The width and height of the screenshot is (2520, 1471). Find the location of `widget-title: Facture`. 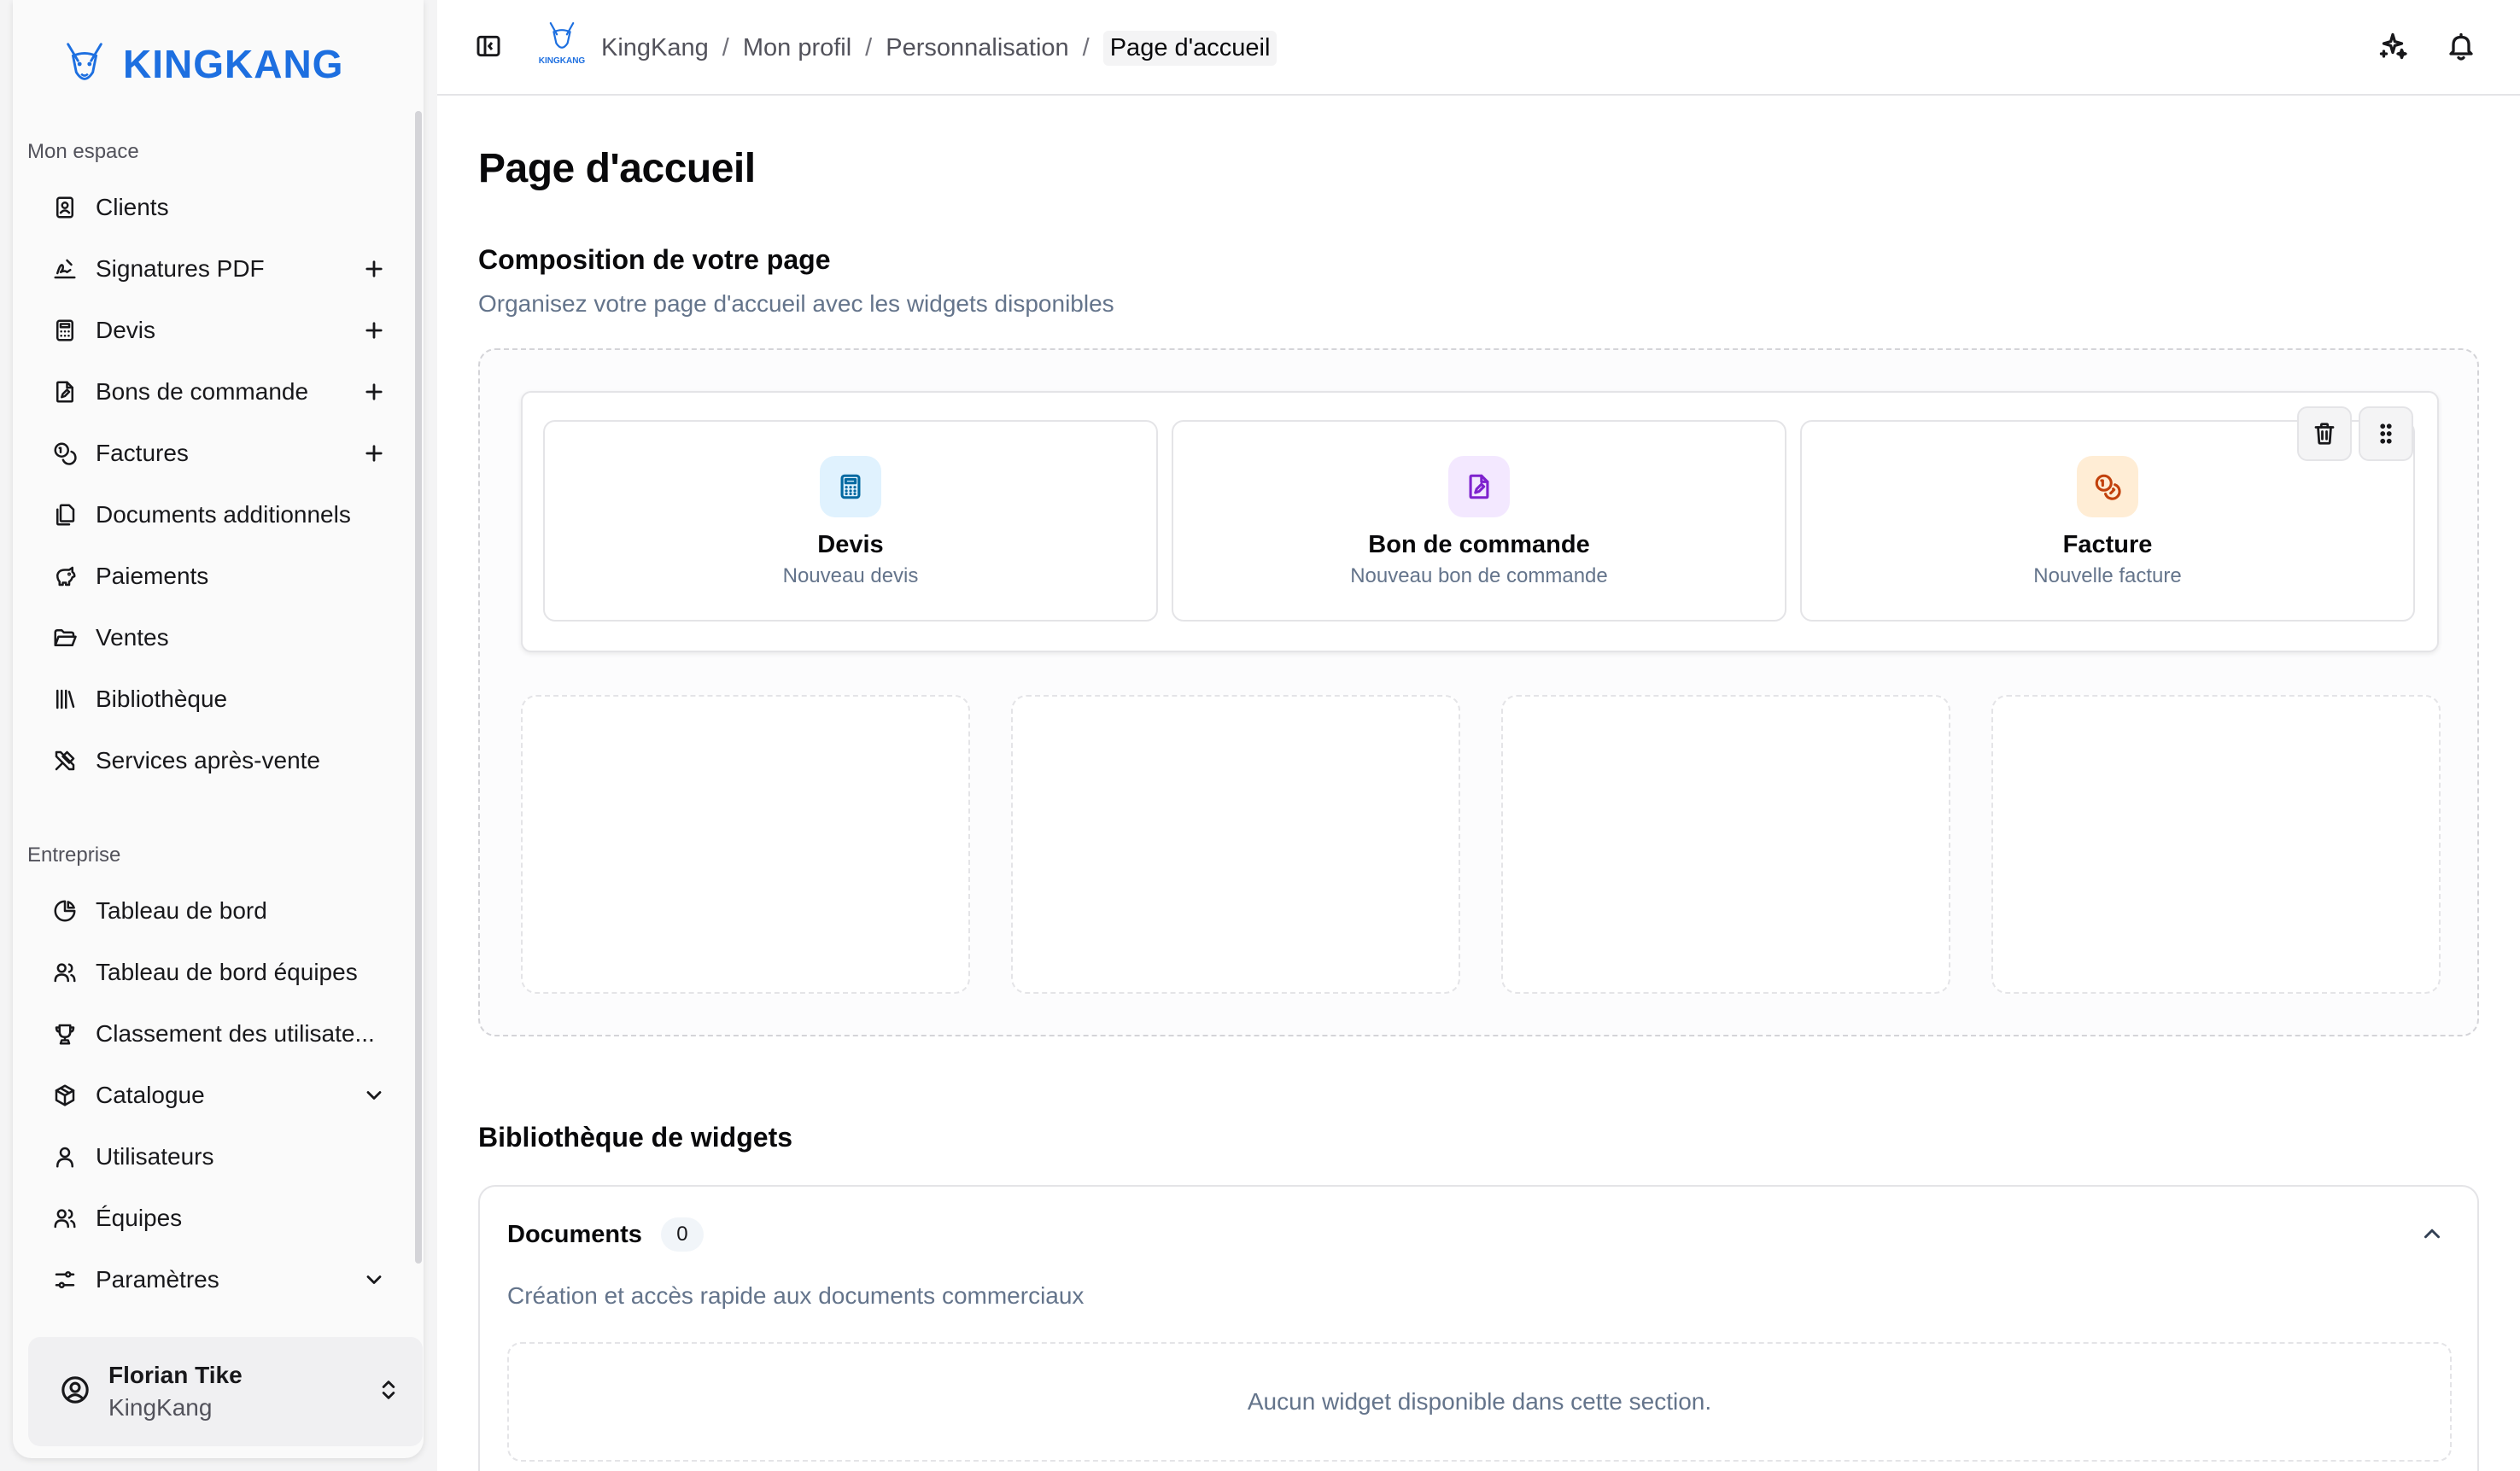

widget-title: Facture is located at coordinates (2108, 544).